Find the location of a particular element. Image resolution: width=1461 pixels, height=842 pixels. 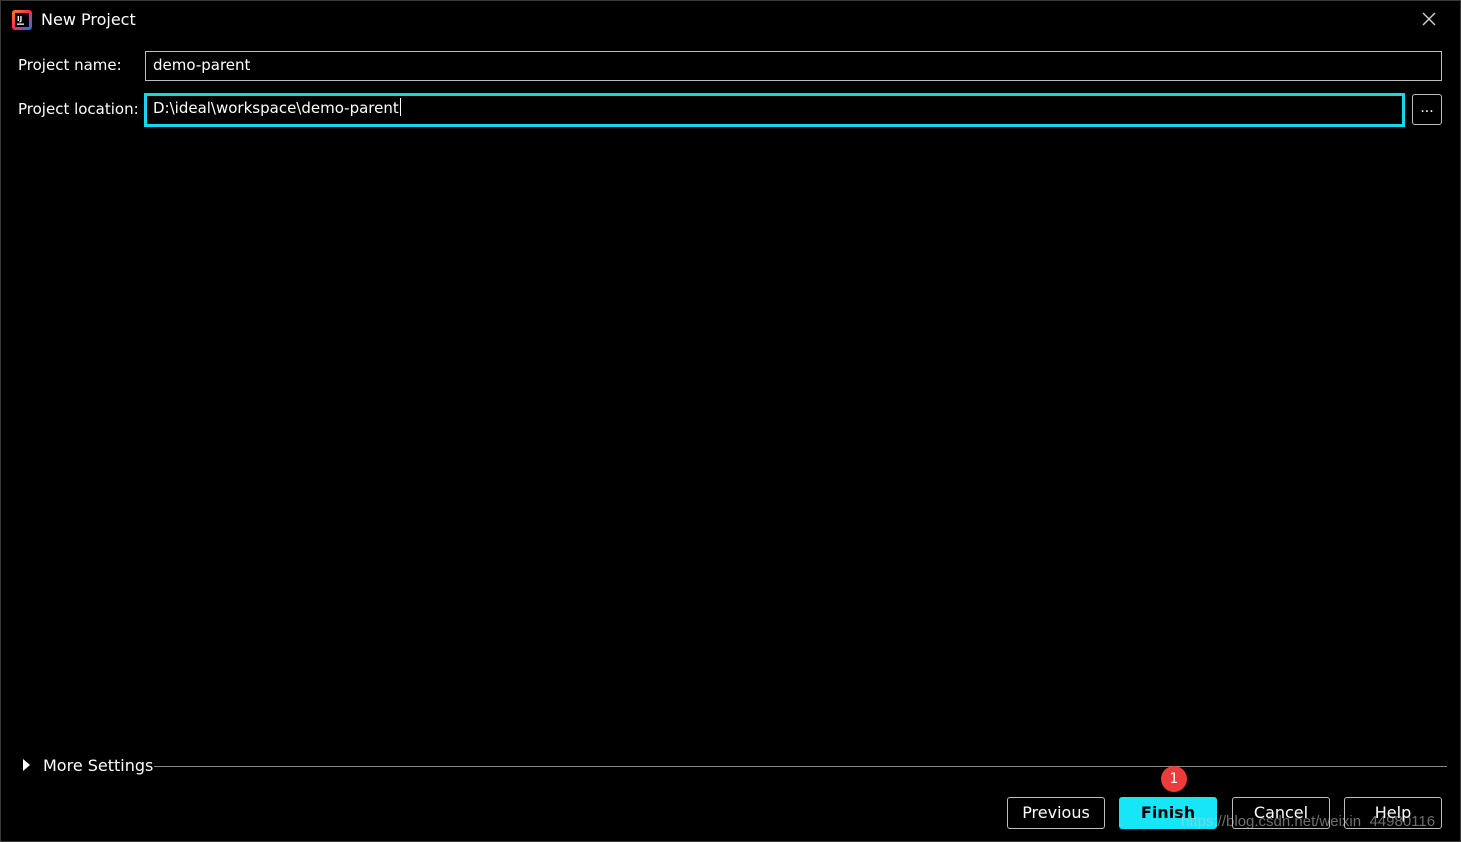

intellij-app-icon: IJ is located at coordinates (22, 20).